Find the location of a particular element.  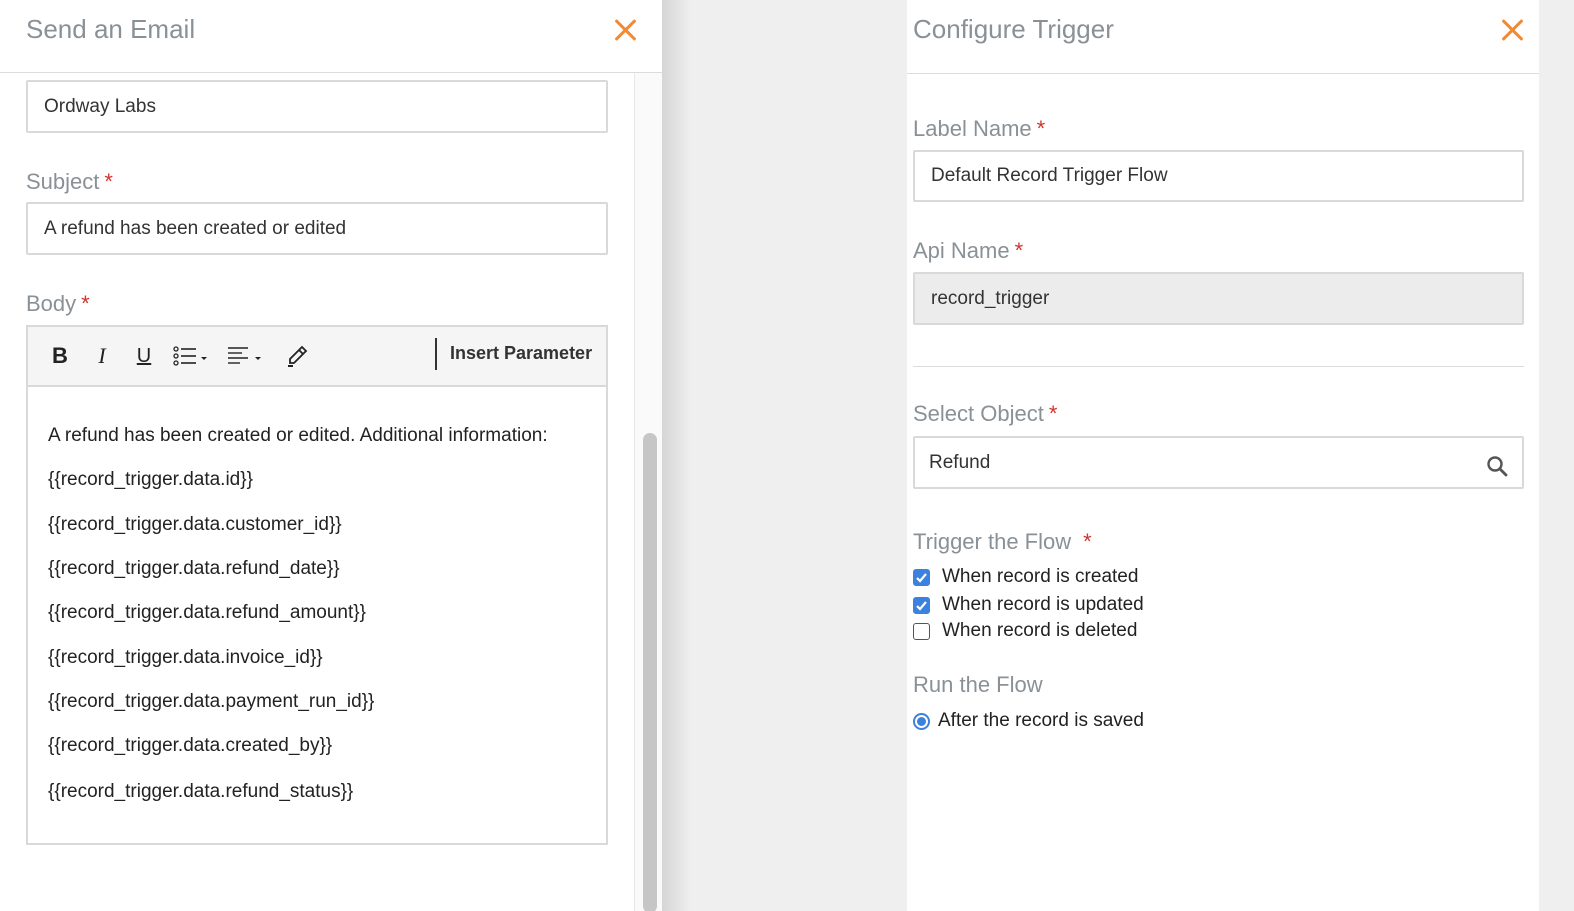

trigger-panel-title: Configure Trigger is located at coordinates (1013, 29).